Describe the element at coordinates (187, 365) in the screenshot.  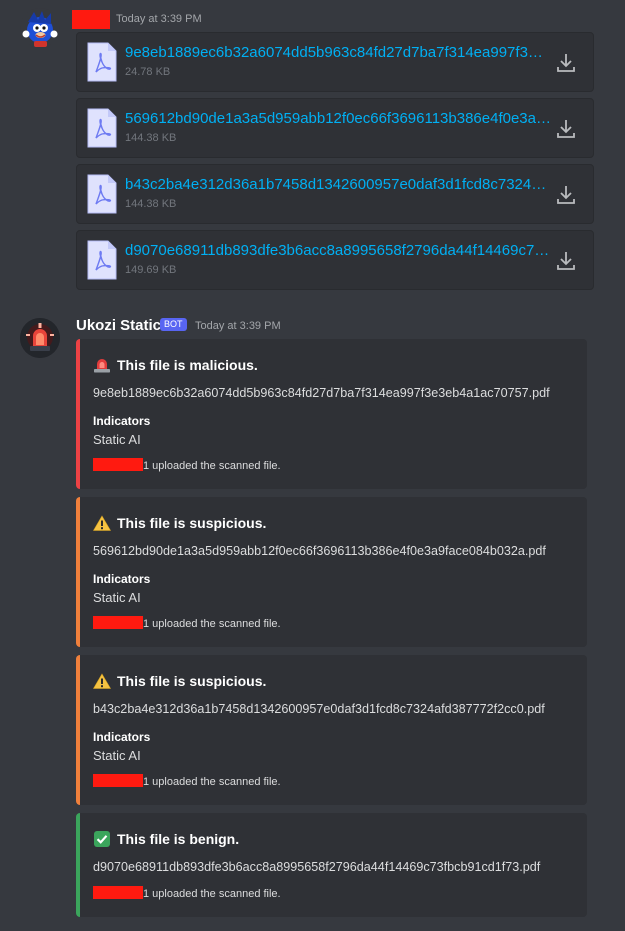
I see `embed-title-text: This file is malicious.` at that location.